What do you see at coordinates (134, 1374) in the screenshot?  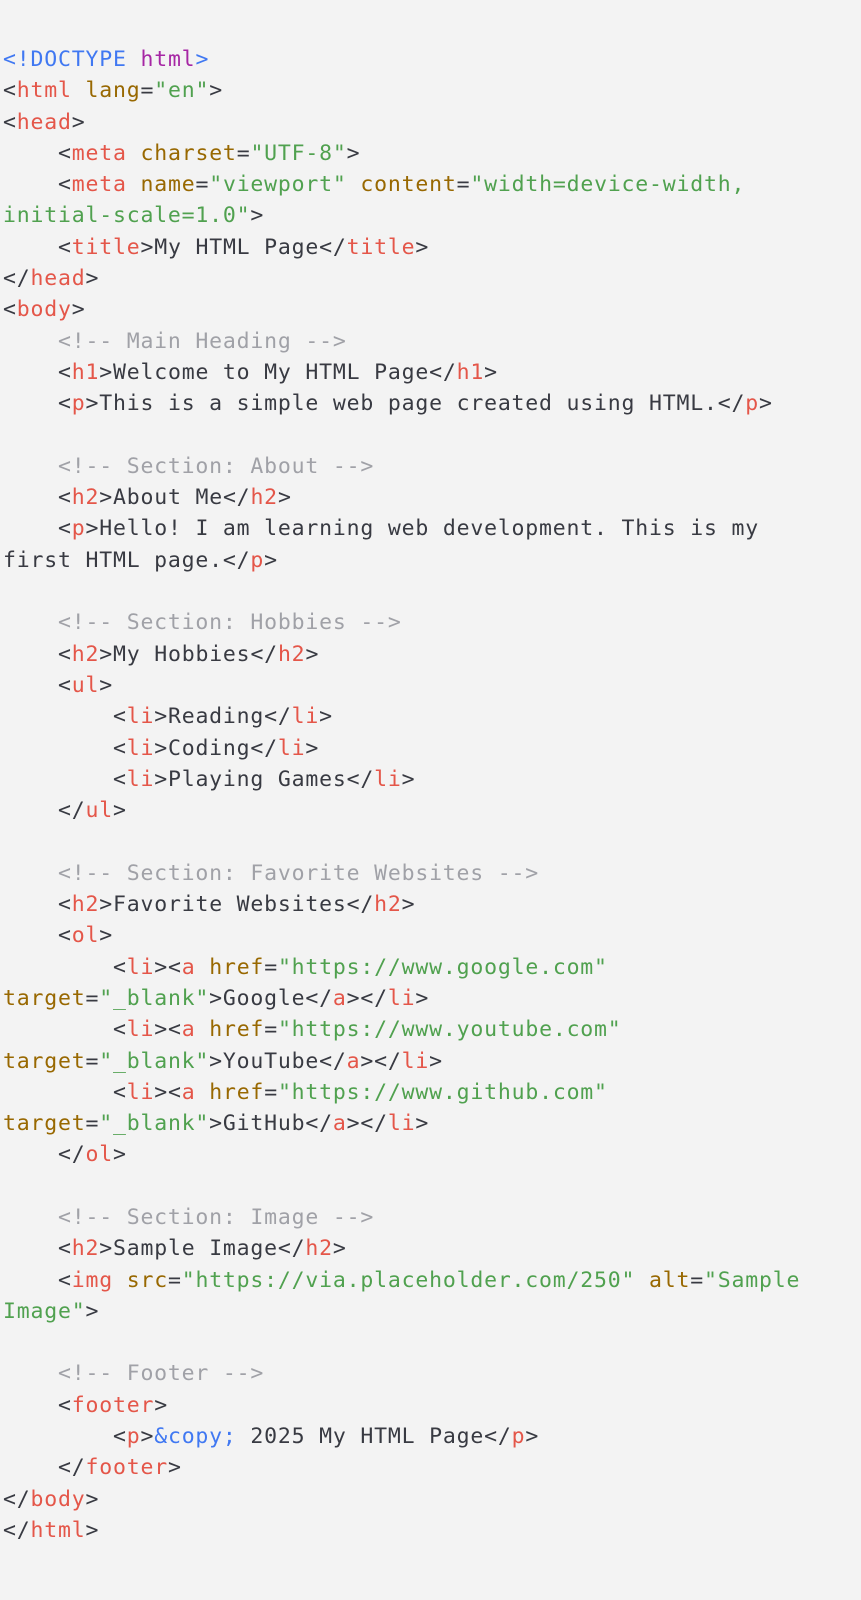 I see `code-token: <!-- Footer -->` at bounding box center [134, 1374].